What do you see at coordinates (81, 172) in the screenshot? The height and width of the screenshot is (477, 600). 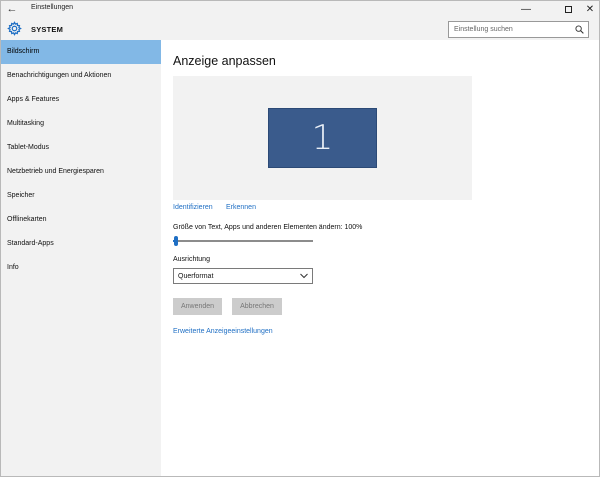 I see `sidebar-item-netzbetrieb: Netzbetrieb und Energiesparen` at bounding box center [81, 172].